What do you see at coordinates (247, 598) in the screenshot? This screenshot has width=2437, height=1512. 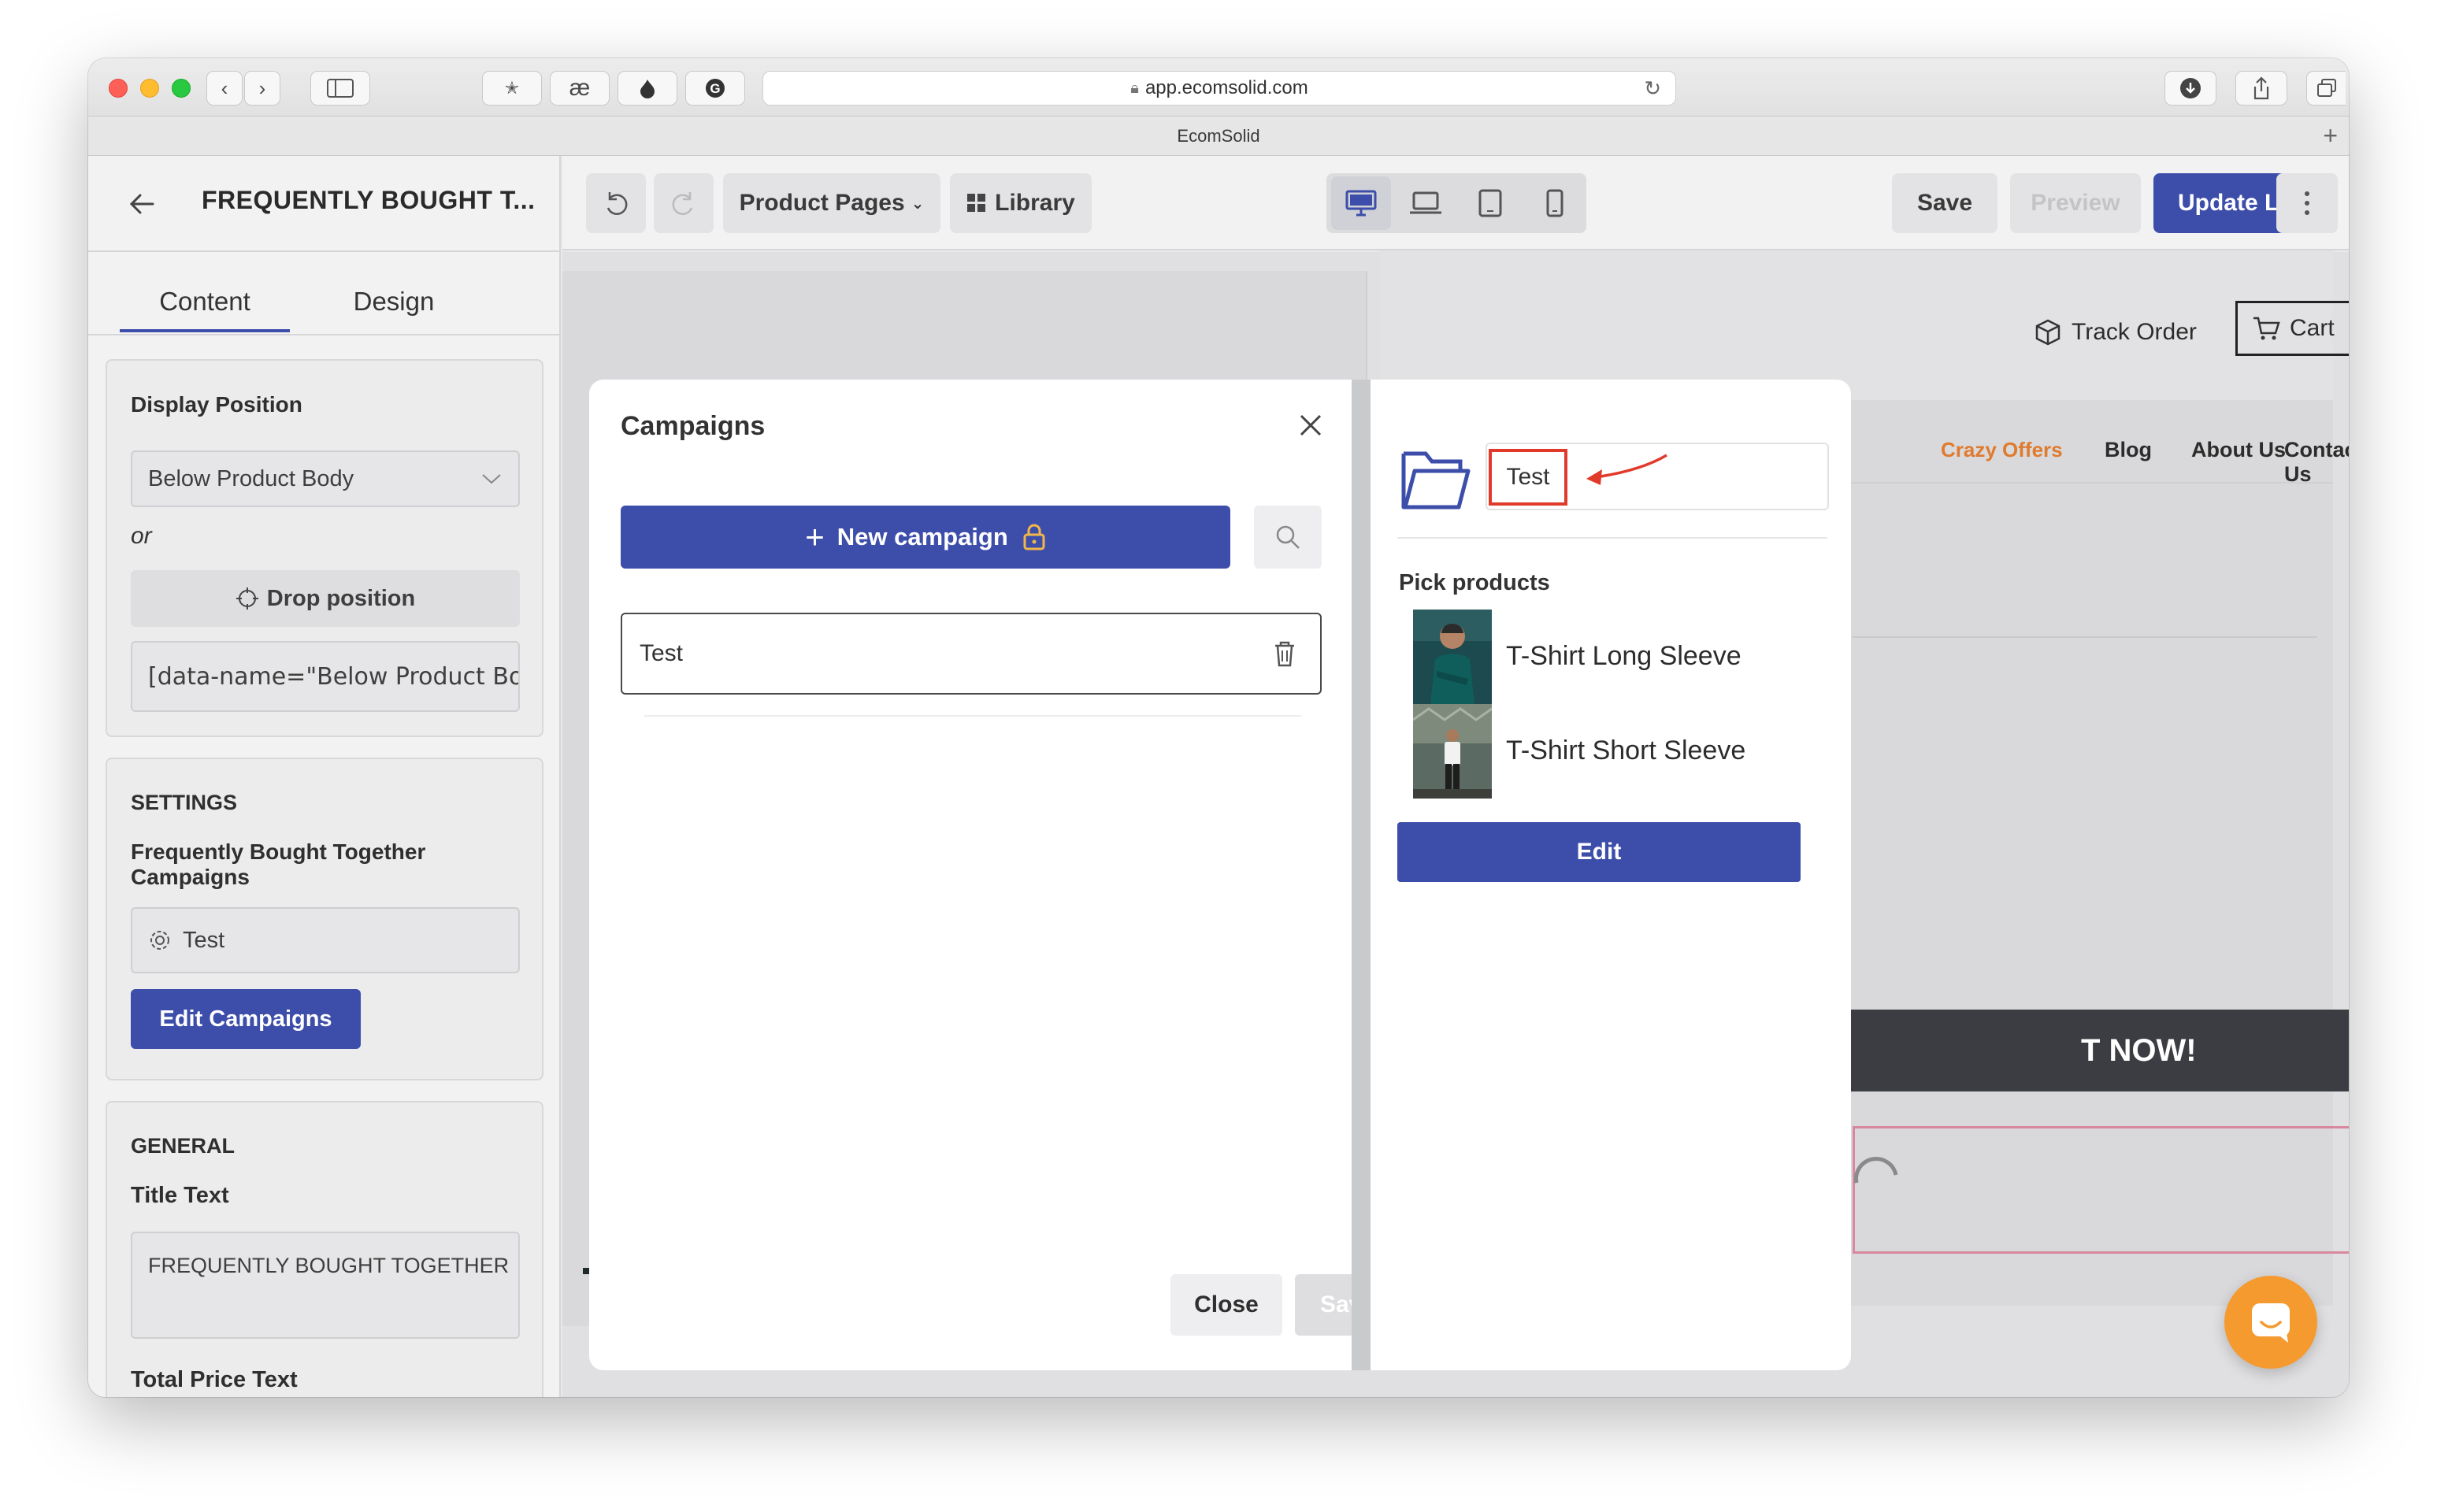 I see `crosshair-icon` at bounding box center [247, 598].